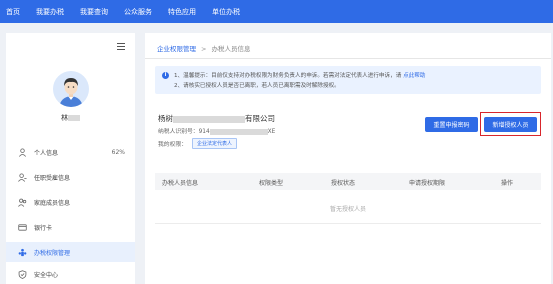 The height and width of the screenshot is (284, 553). Describe the element at coordinates (52, 178) in the screenshot. I see `sidebar-item-label: 任职受雇信息` at that location.